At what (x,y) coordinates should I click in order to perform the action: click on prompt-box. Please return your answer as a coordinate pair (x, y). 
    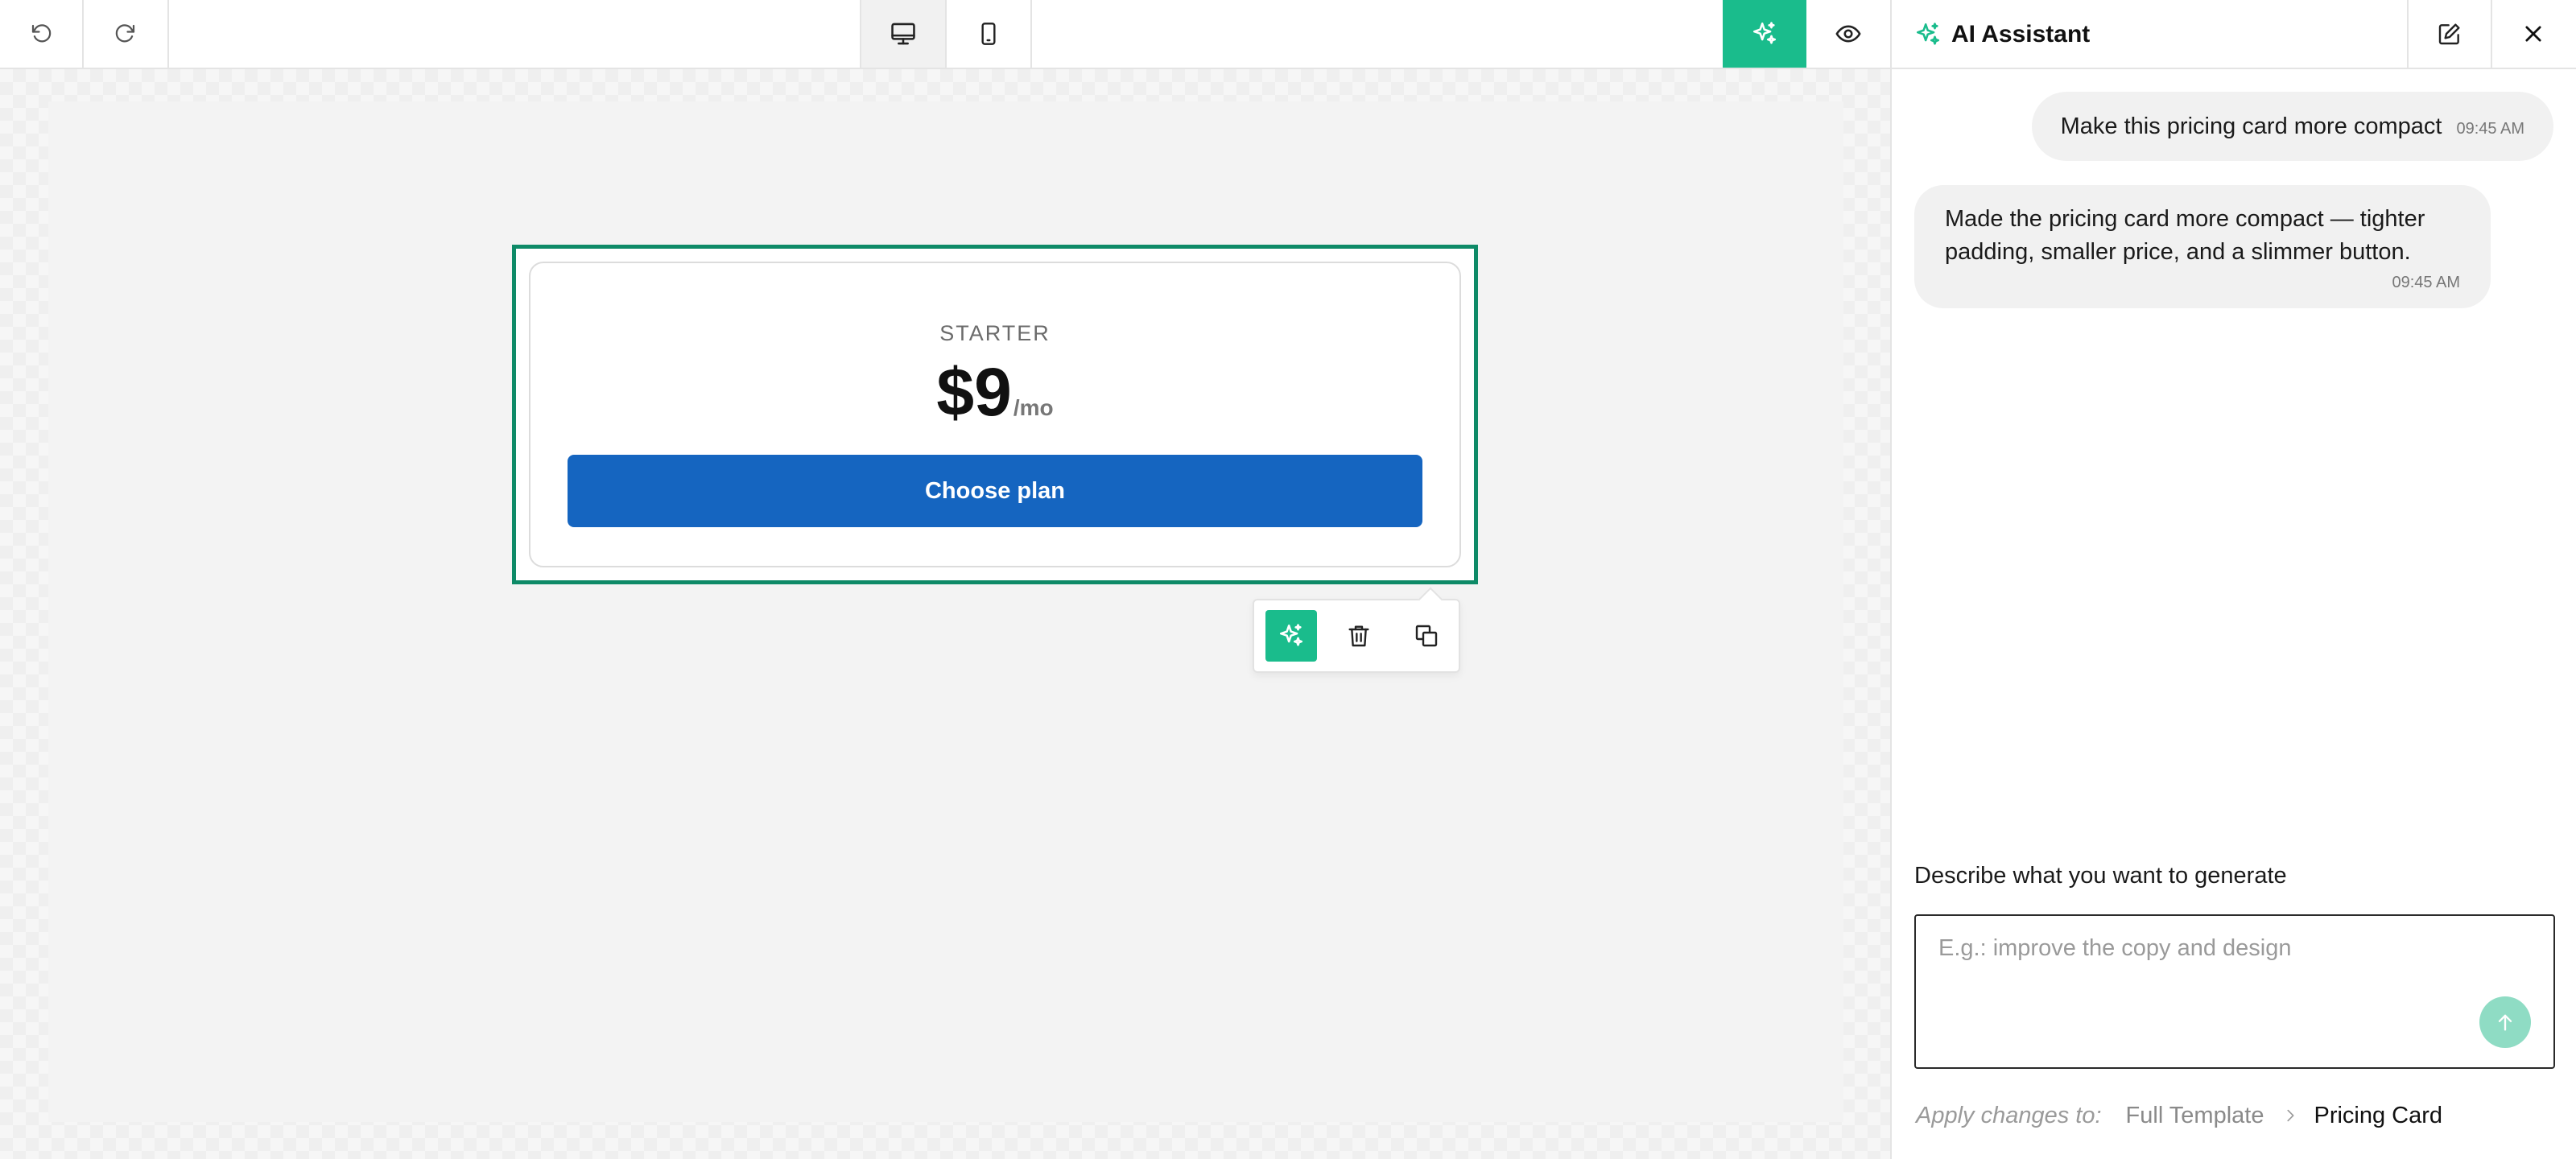
    Looking at the image, I should click on (2234, 991).